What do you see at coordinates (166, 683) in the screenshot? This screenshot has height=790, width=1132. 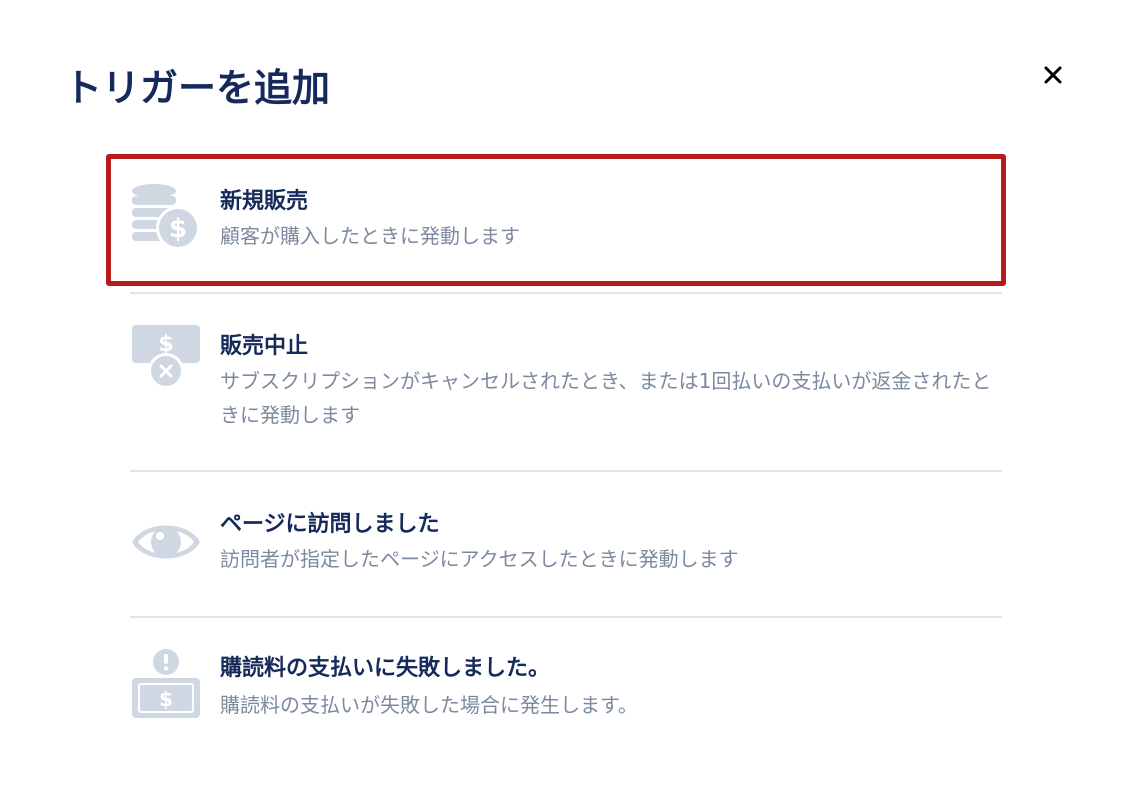 I see `failed-payment-icon: $` at bounding box center [166, 683].